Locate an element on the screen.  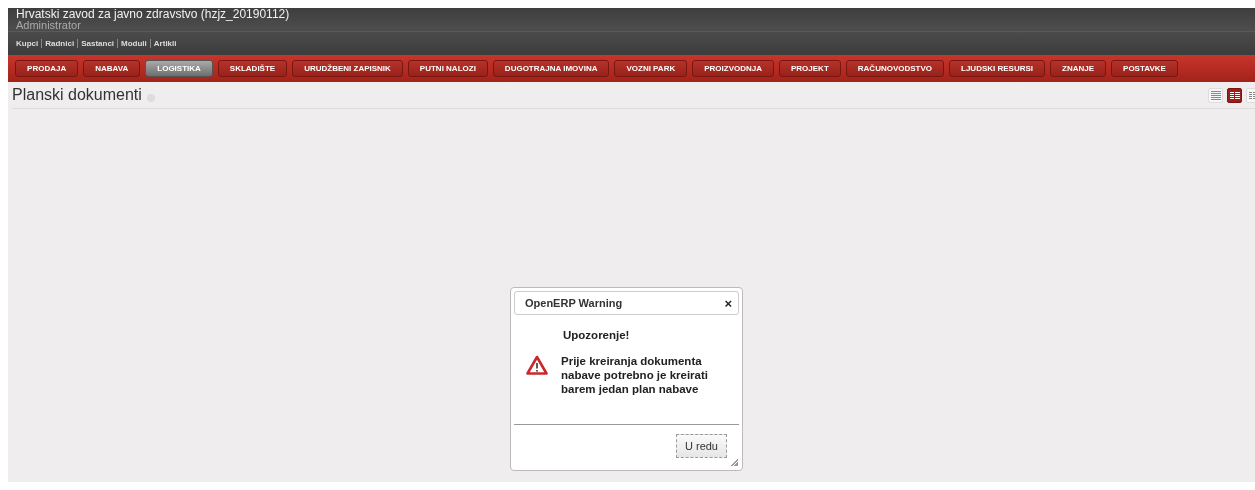
menu-tab: NABAVA is located at coordinates (112, 68).